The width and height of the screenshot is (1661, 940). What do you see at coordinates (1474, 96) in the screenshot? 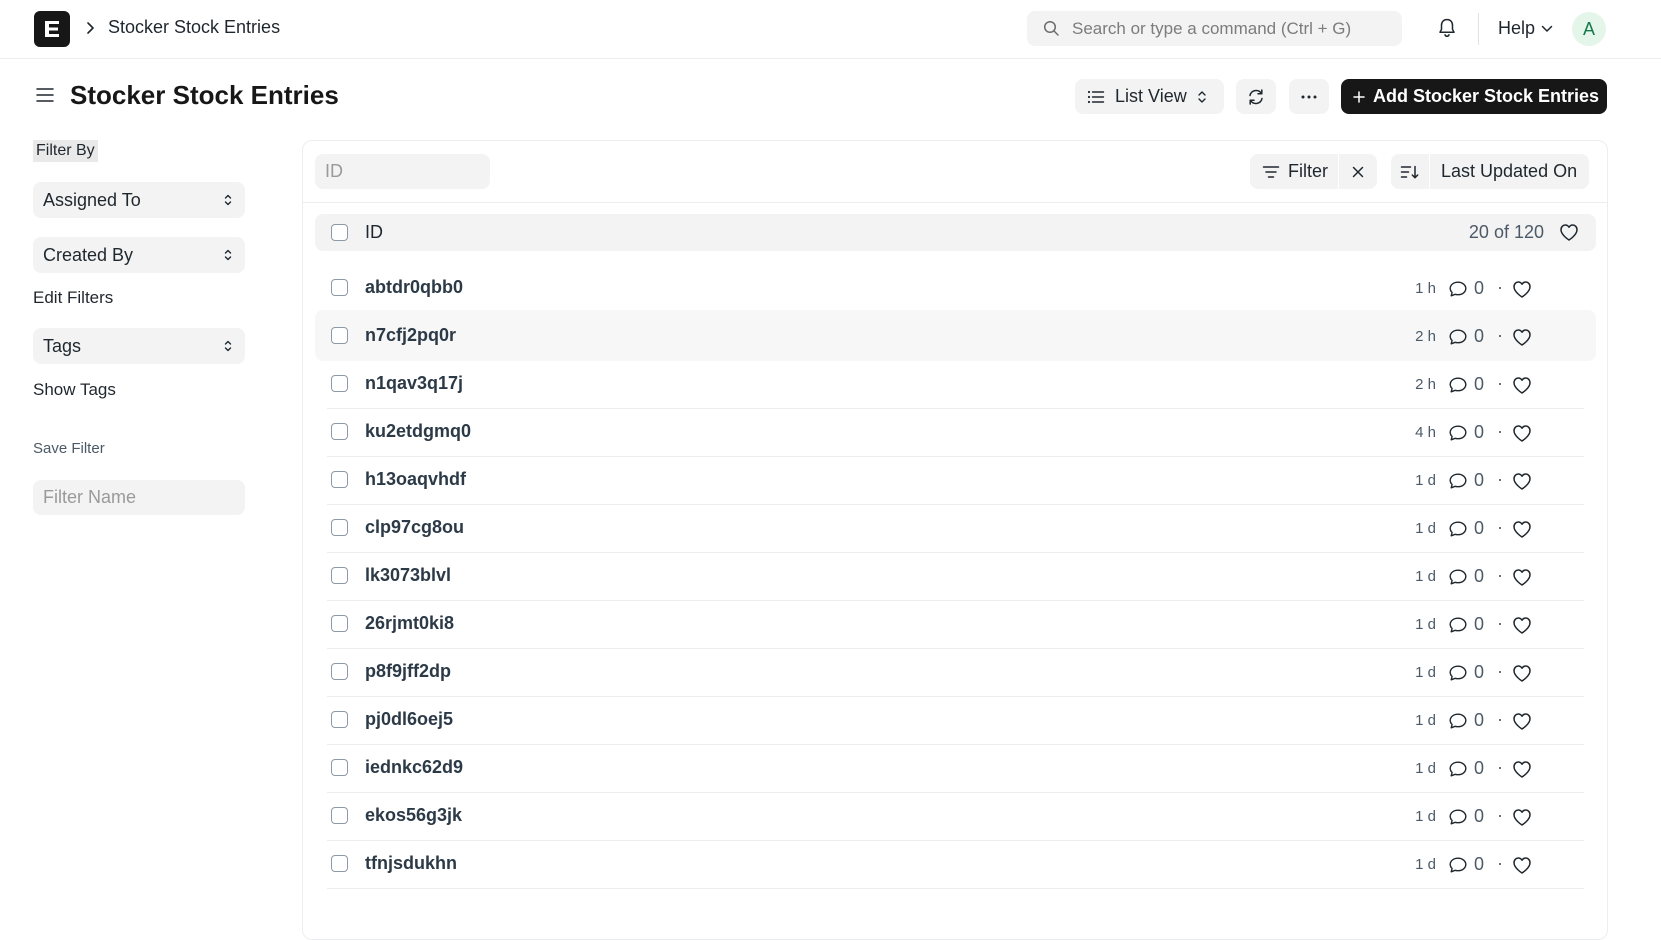
I see `add-entry-button: Add Stocker Stock Entries` at bounding box center [1474, 96].